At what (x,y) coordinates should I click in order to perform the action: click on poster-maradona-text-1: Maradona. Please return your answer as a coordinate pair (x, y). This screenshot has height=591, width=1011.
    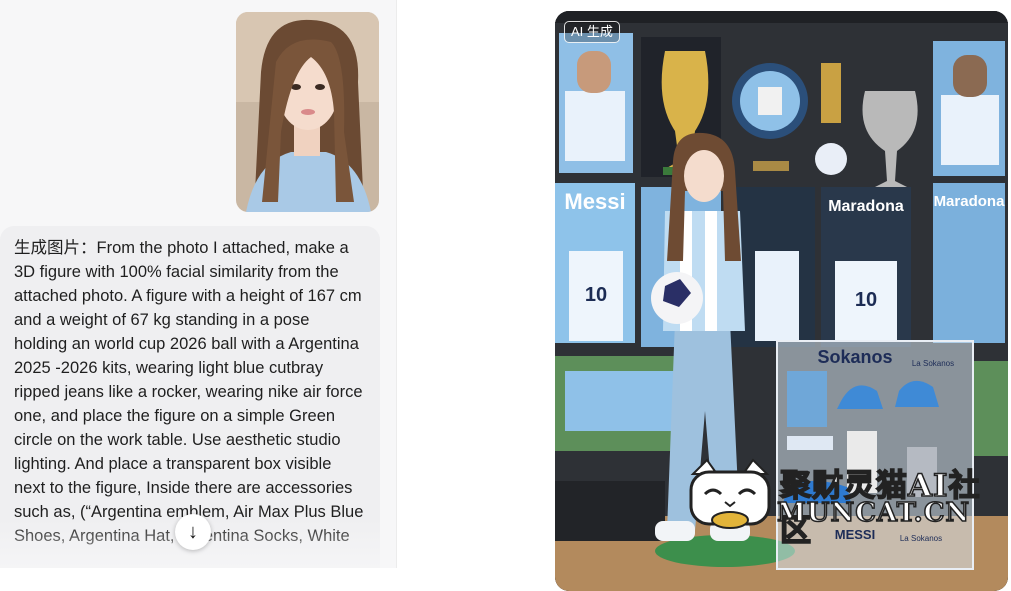
    Looking at the image, I should click on (866, 206).